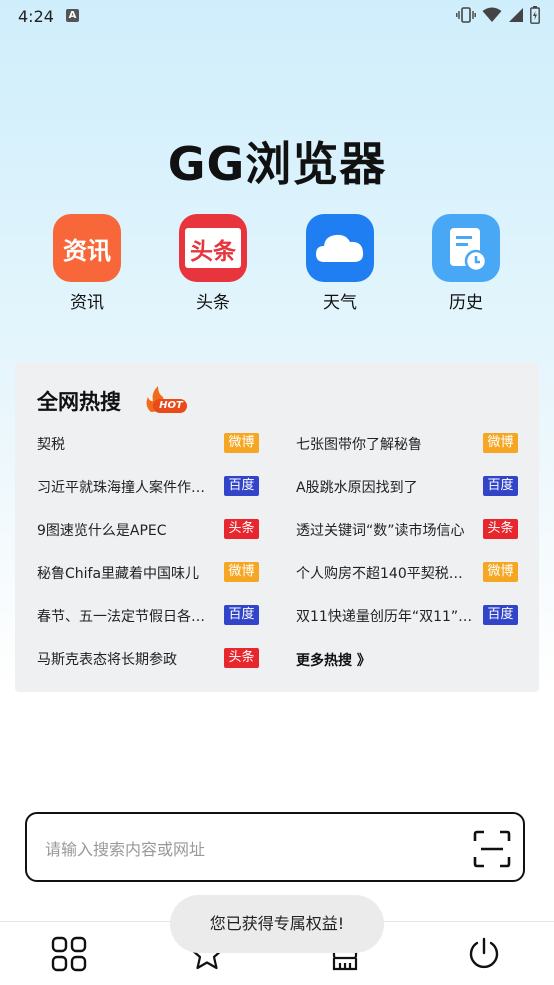 The height and width of the screenshot is (985, 554). I want to click on hot-item-text: 马斯克表态将长期参政, so click(107, 660).